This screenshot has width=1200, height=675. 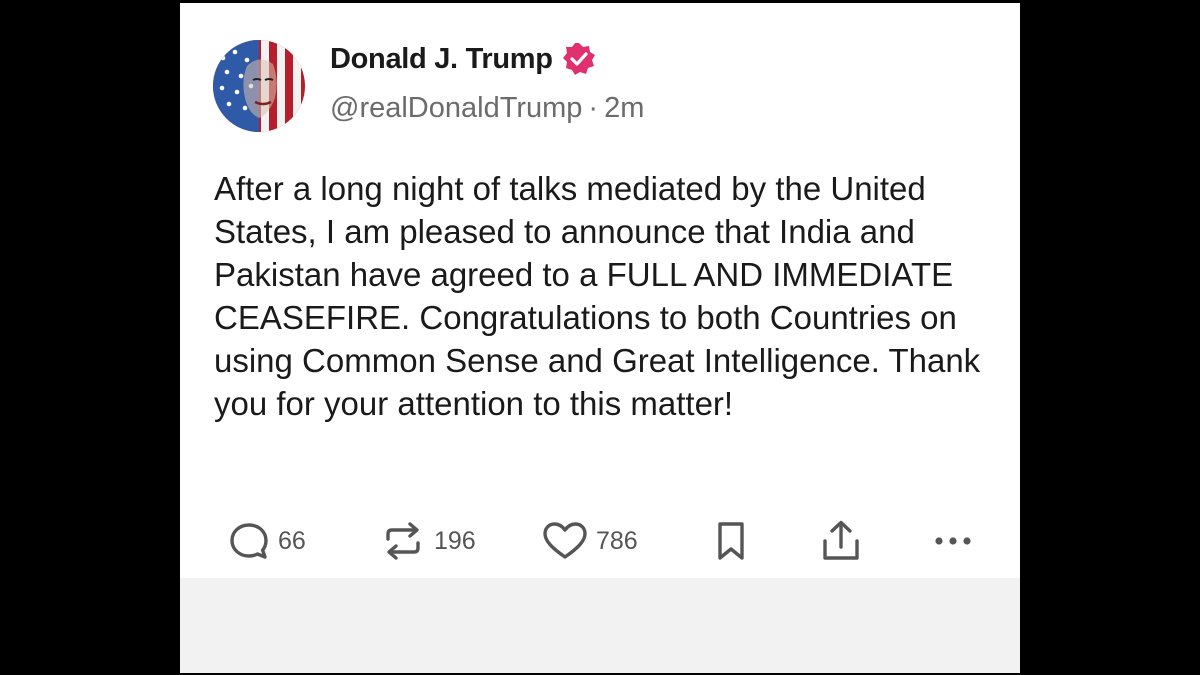 I want to click on reply-count: 66, so click(x=292, y=540).